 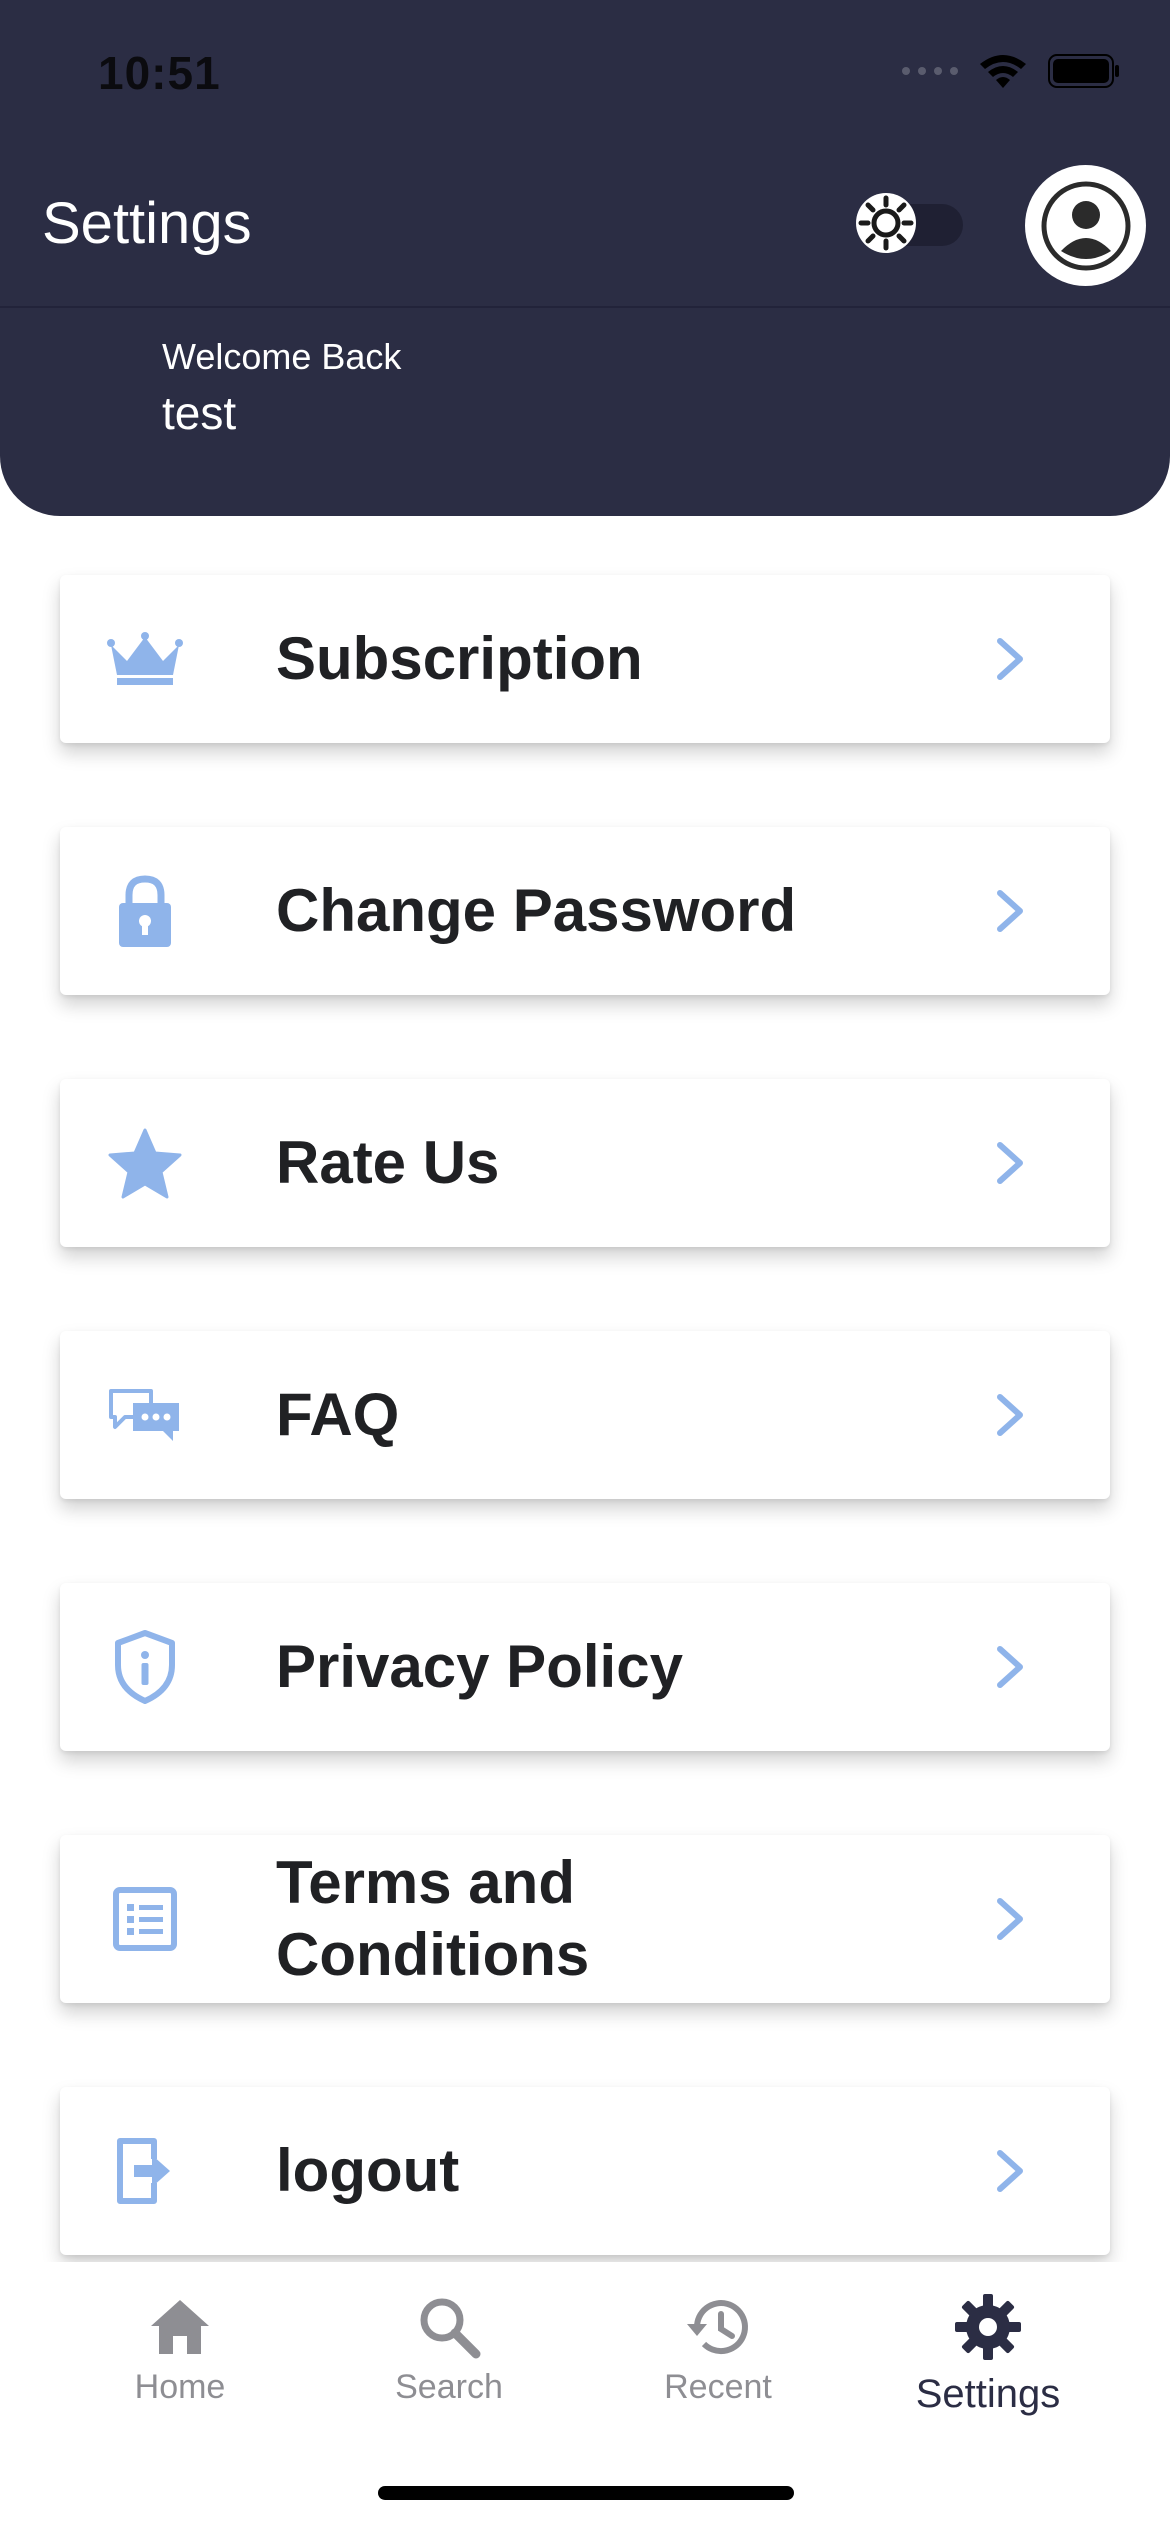 I want to click on menu-item-label: logout, so click(x=368, y=2170).